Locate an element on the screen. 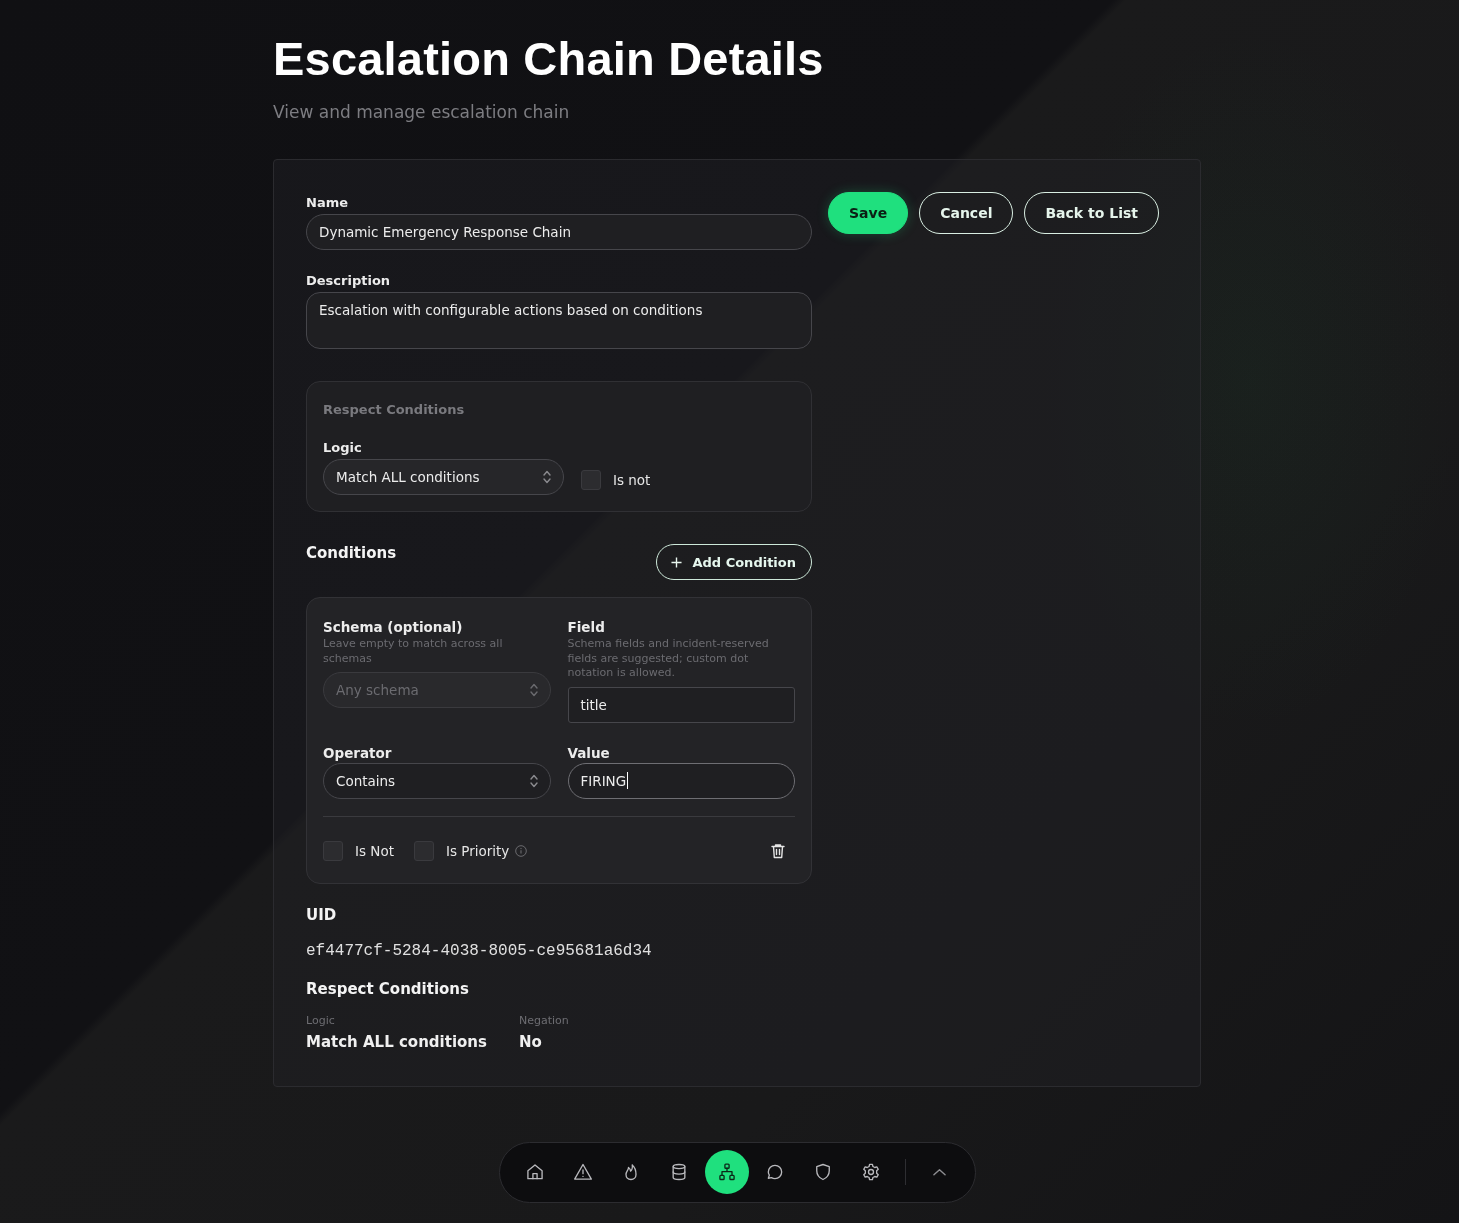 The height and width of the screenshot is (1223, 1459). field-label: Description is located at coordinates (348, 280).